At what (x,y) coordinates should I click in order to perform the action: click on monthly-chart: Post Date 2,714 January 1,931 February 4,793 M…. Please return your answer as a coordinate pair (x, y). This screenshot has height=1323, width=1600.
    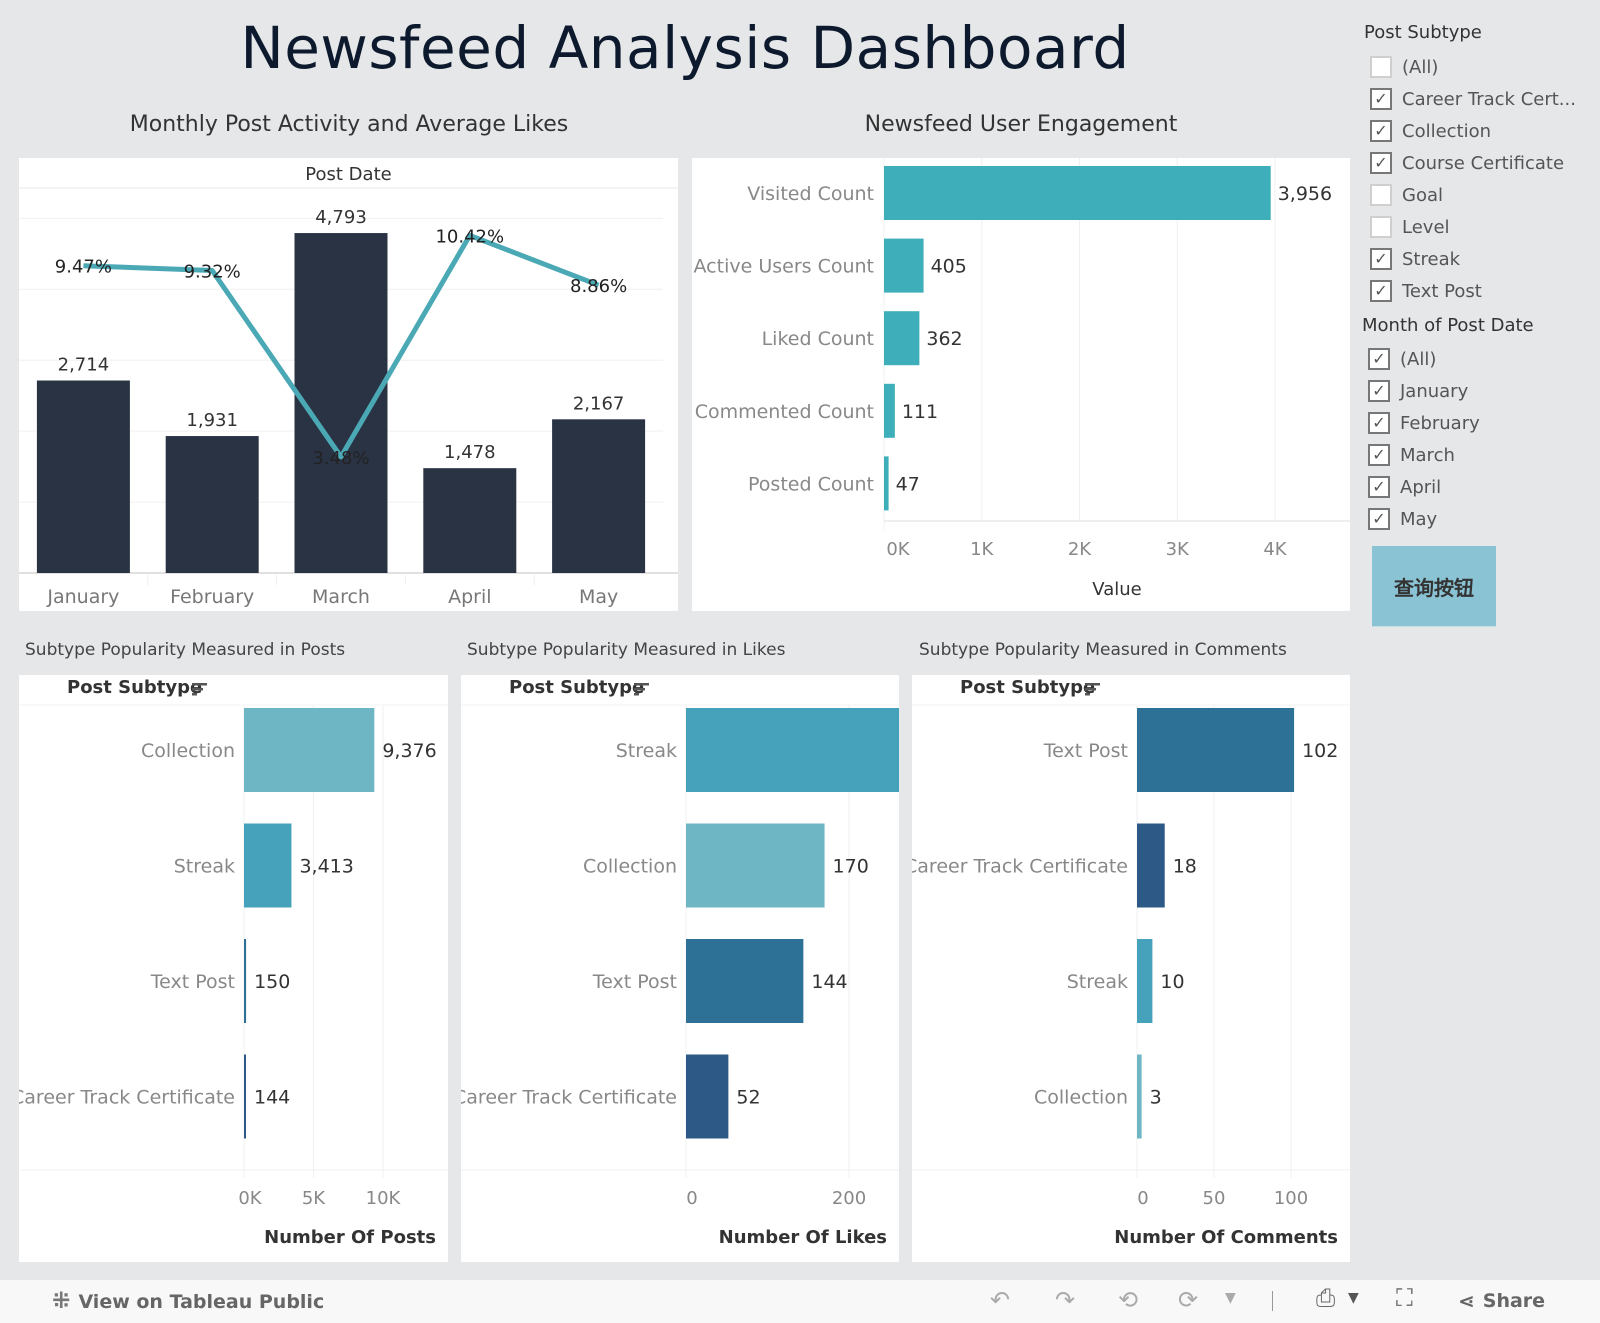
    Looking at the image, I should click on (348, 384).